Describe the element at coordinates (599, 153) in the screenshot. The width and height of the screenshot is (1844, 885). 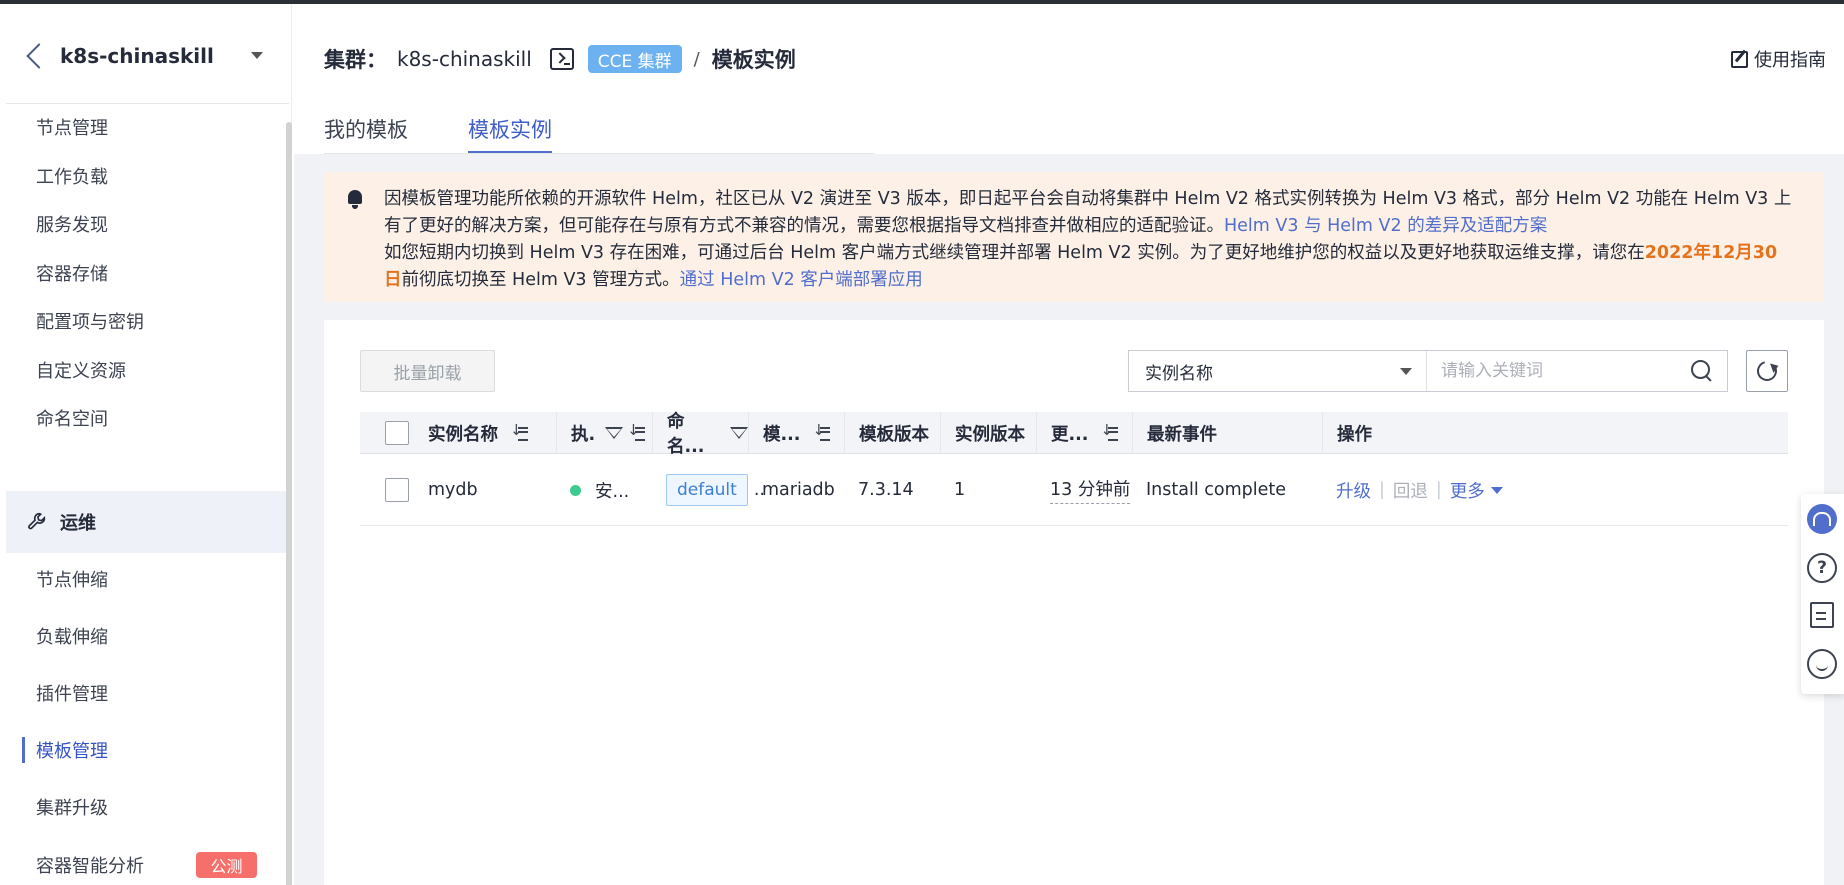
I see `tabs-divider` at that location.